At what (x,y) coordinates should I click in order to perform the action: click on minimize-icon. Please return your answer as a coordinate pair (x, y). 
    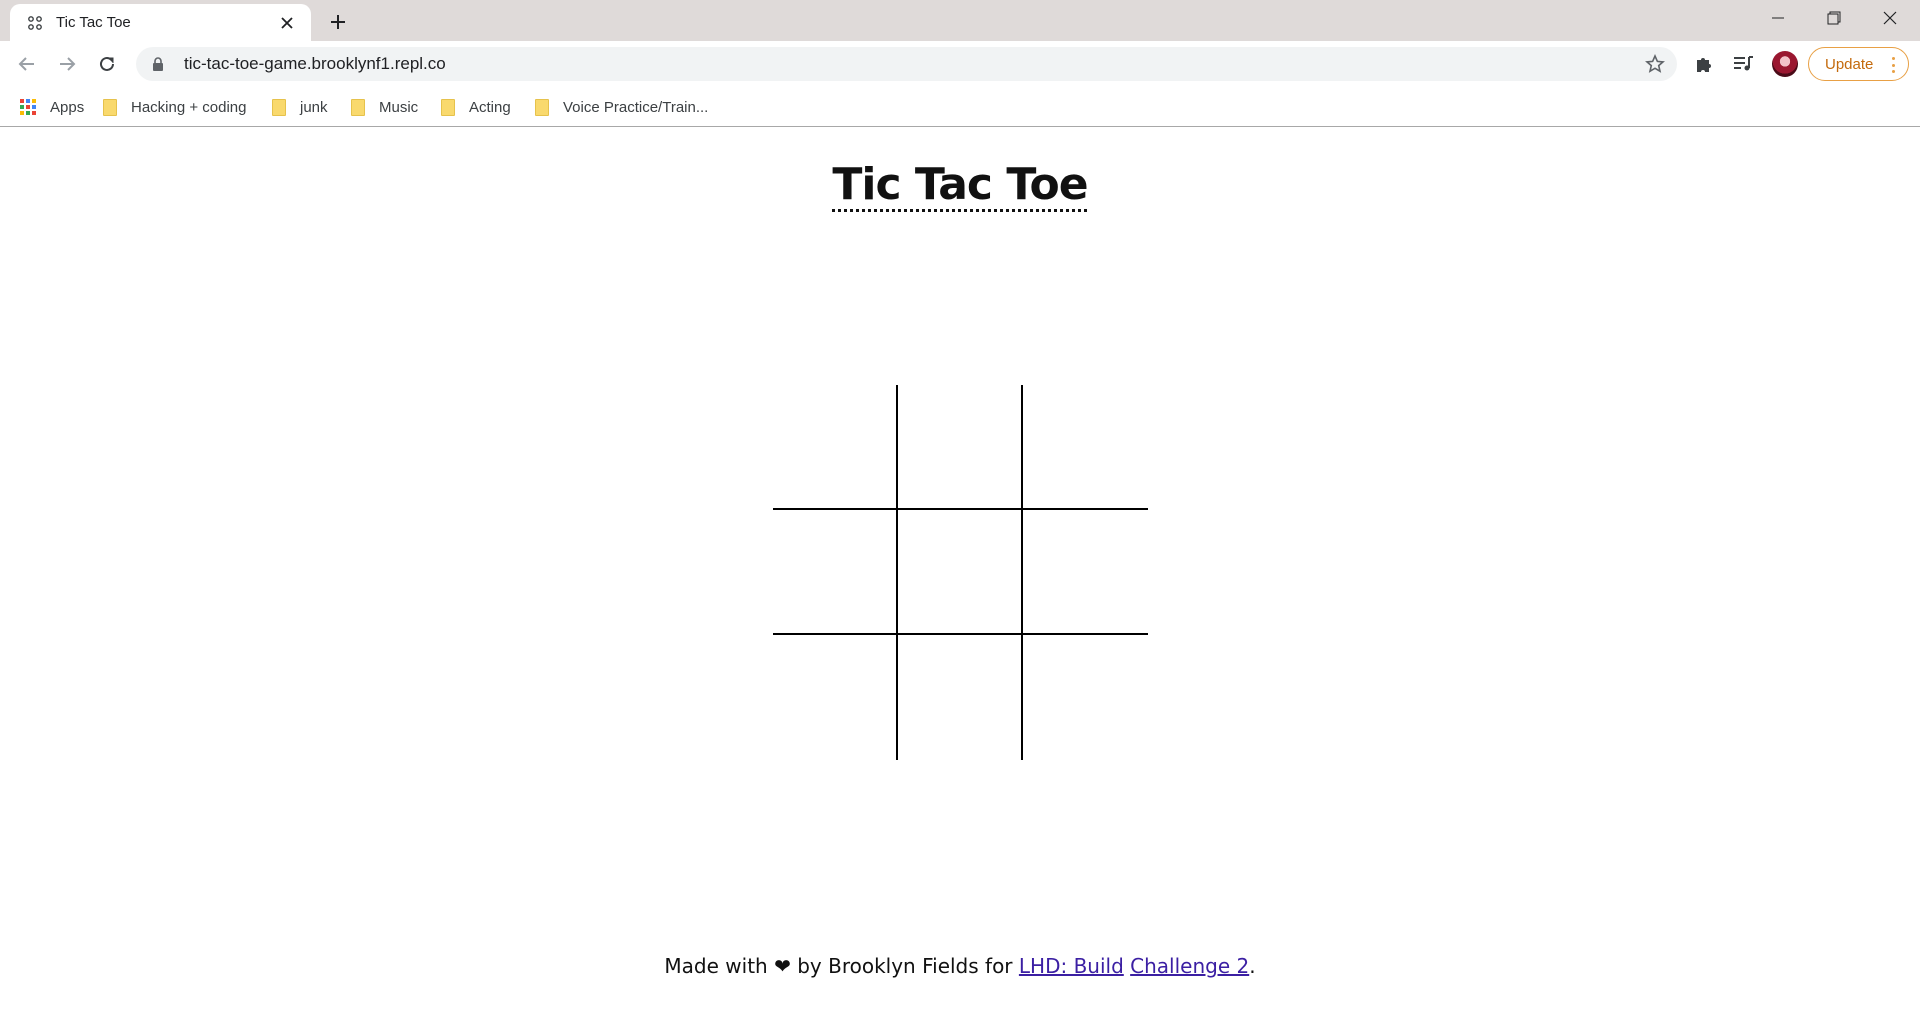
    Looking at the image, I should click on (1778, 18).